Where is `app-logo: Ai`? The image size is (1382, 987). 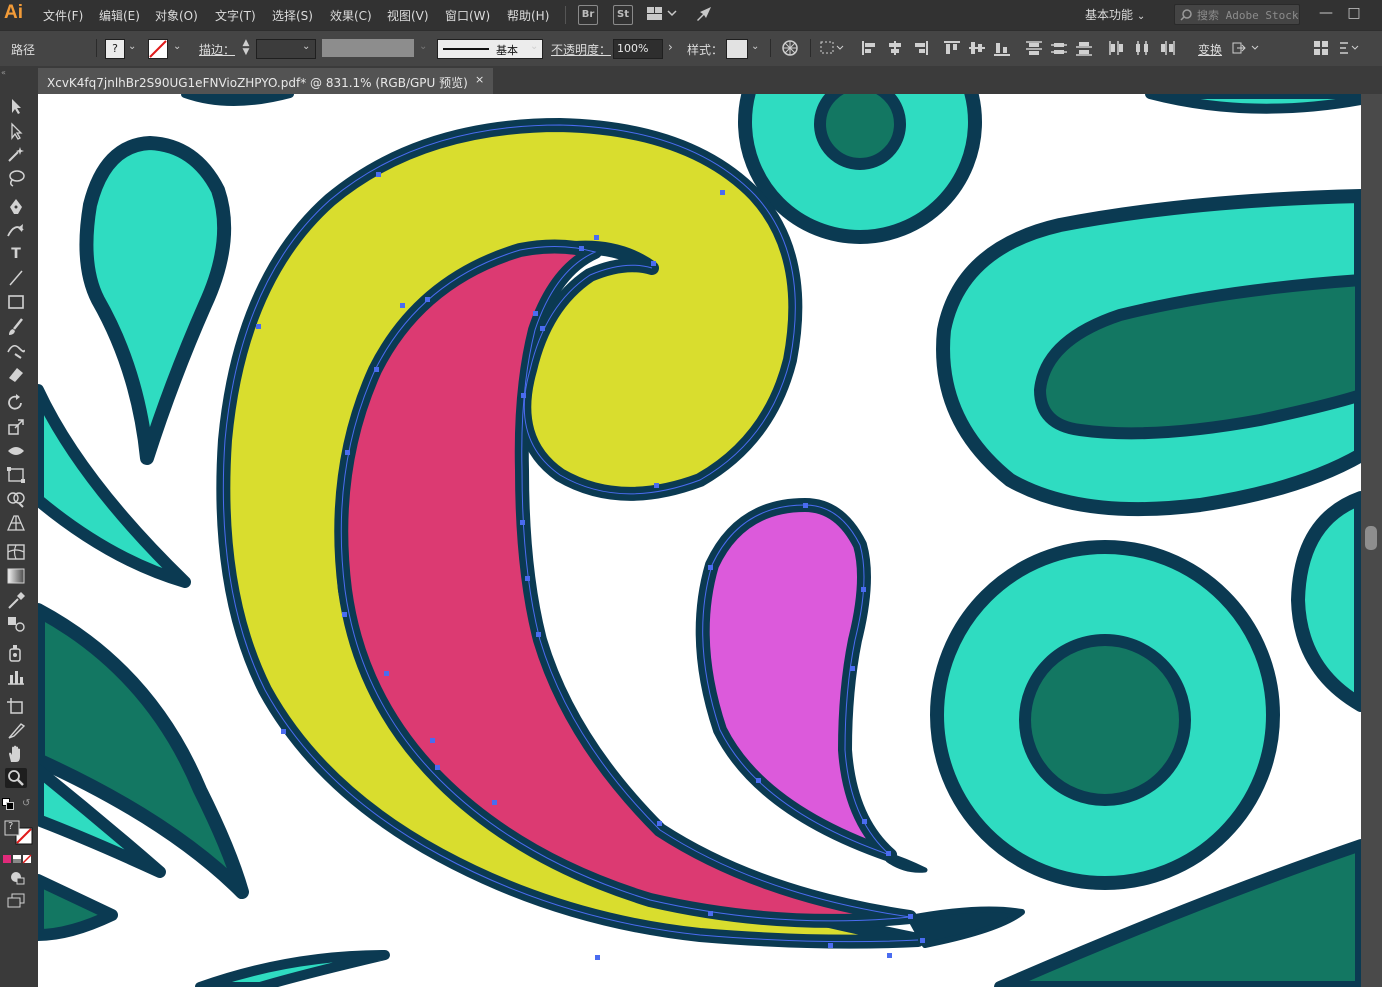 app-logo: Ai is located at coordinates (13, 12).